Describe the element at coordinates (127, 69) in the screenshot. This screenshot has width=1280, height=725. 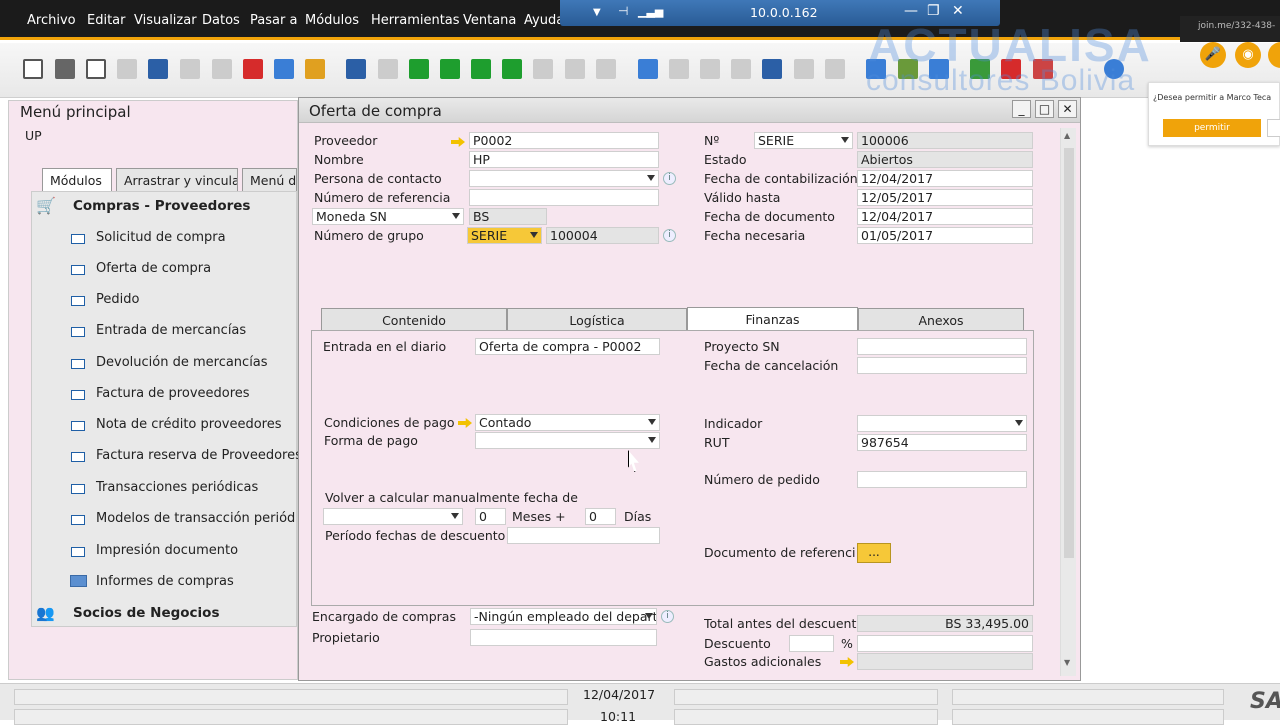
I see `sms-icon` at that location.